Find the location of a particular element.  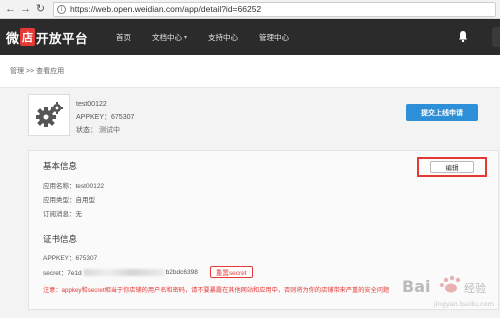

menu-item-docs: 文档中心 ▾ is located at coordinates (169, 37).